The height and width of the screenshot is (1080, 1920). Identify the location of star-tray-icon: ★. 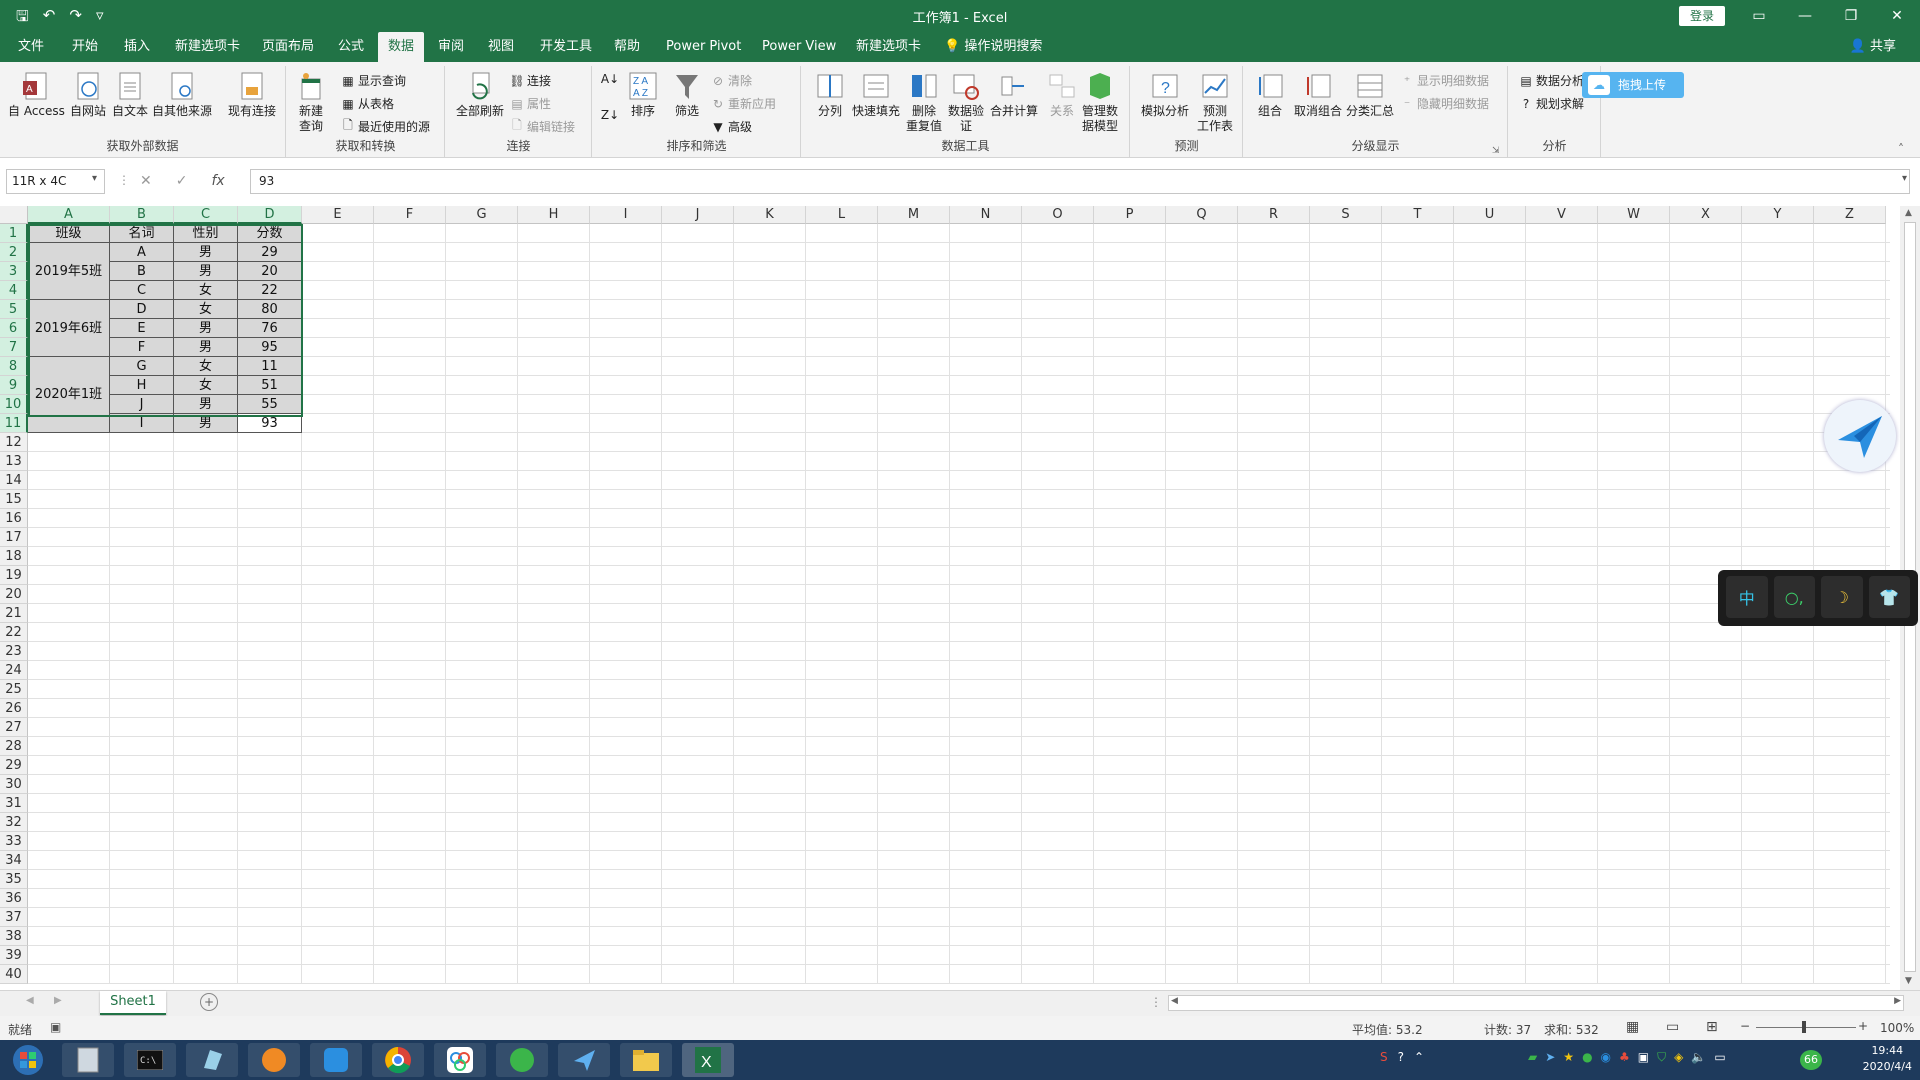
(1568, 1057).